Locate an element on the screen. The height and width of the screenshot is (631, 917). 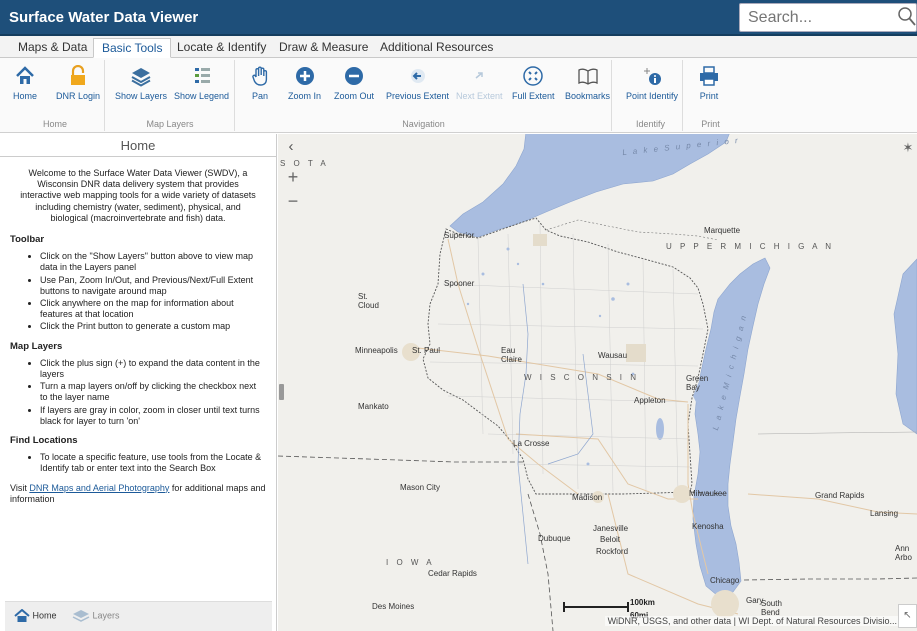
tab-basic-tools: Basic Tools is located at coordinates (132, 48).